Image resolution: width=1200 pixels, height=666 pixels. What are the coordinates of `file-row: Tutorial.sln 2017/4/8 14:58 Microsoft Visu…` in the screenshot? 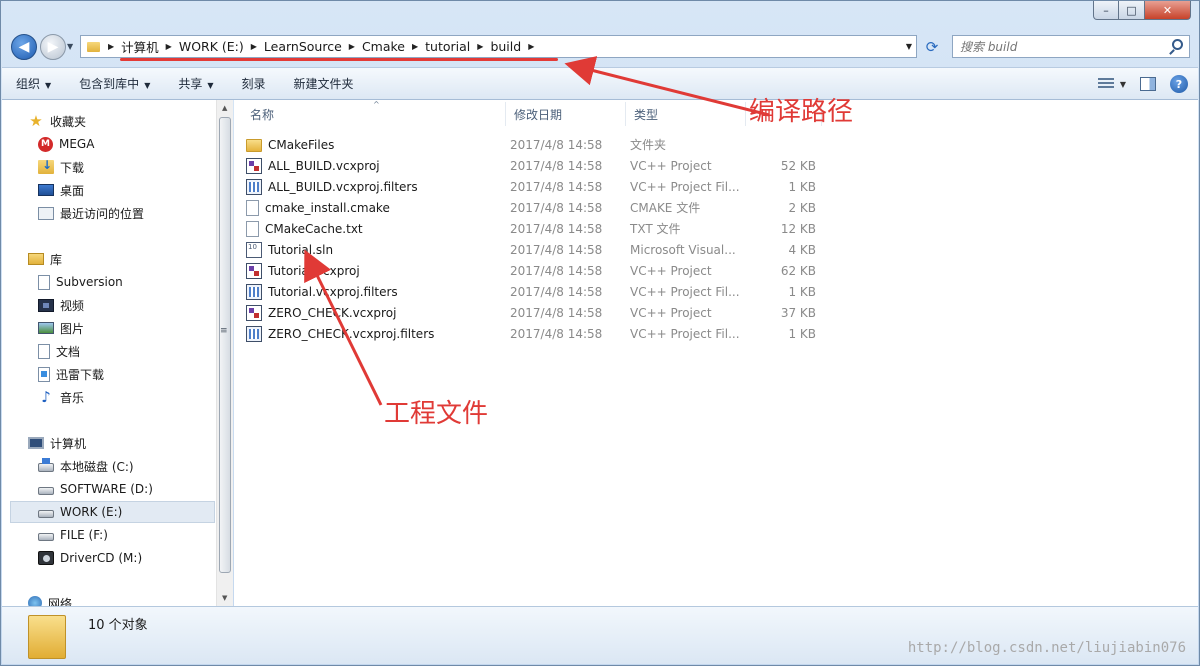 It's located at (531, 249).